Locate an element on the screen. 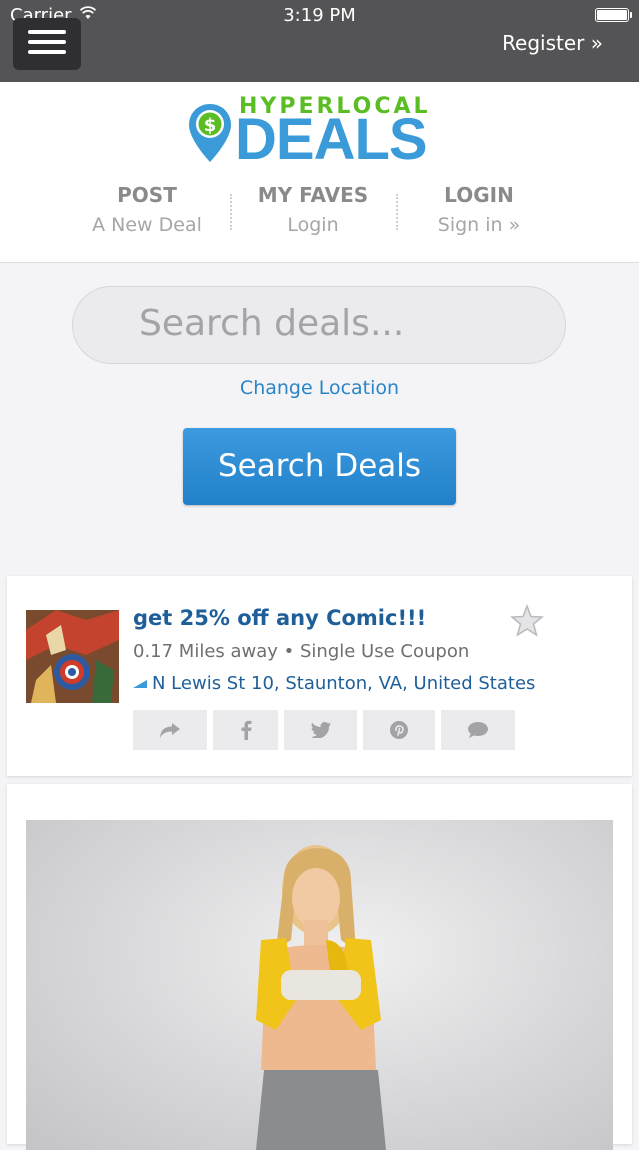  share-buttons is located at coordinates (327, 730).